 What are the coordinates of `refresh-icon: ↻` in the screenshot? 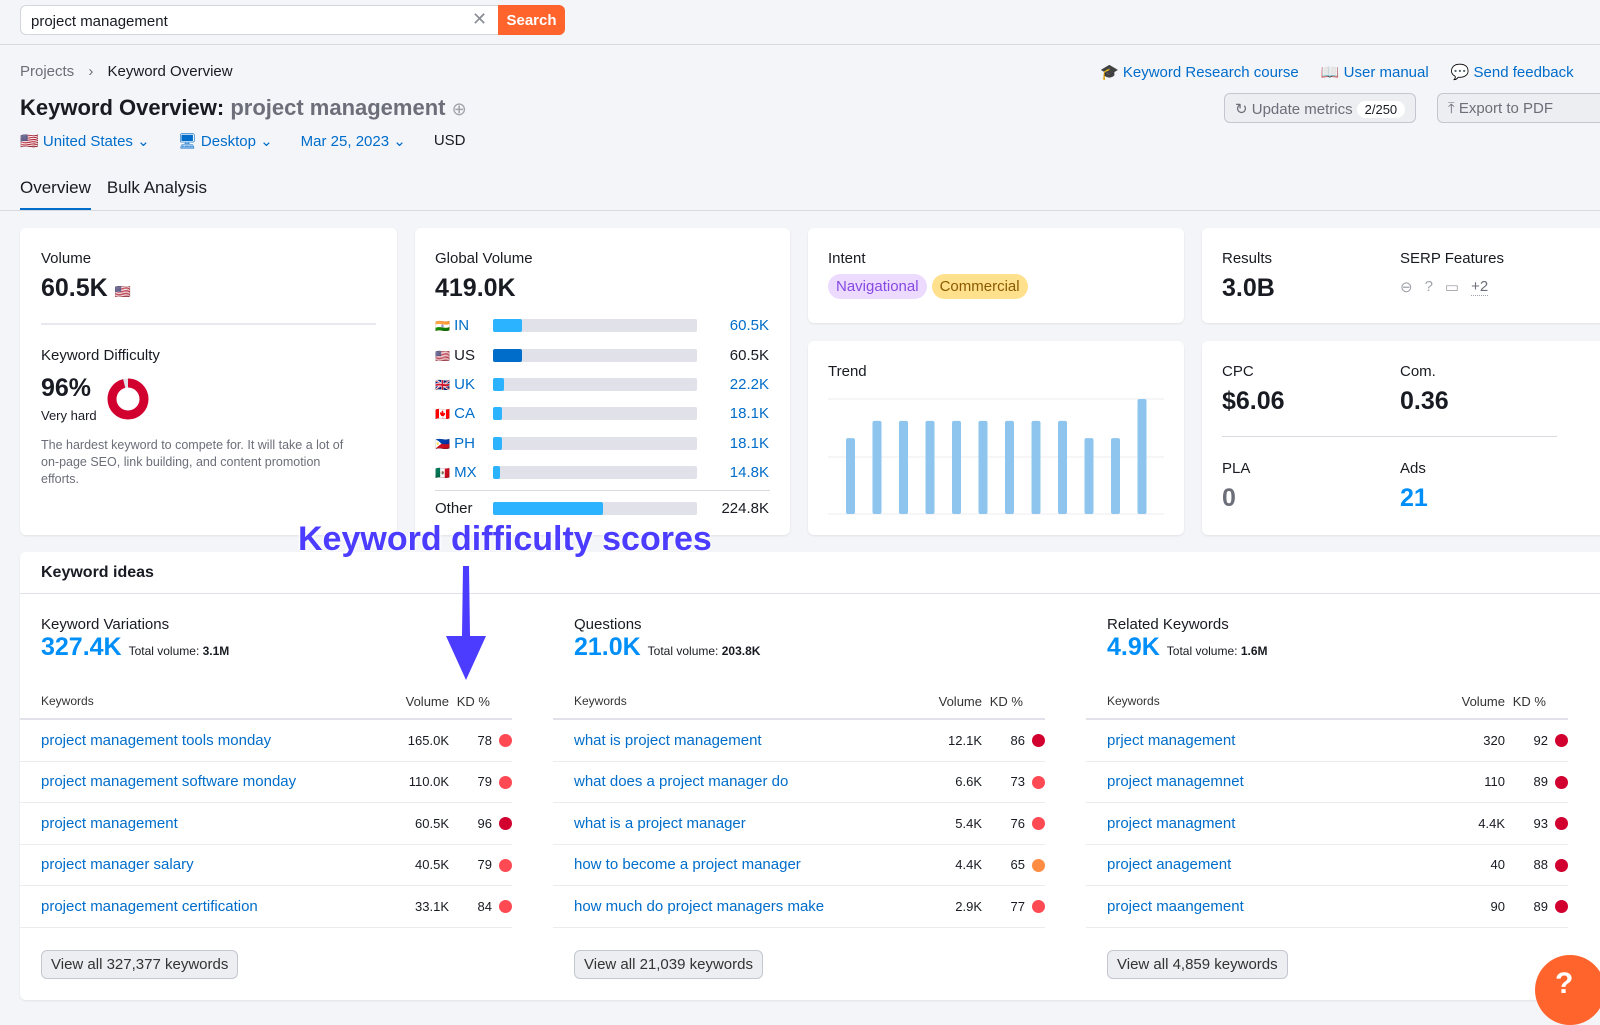 It's located at (1241, 109).